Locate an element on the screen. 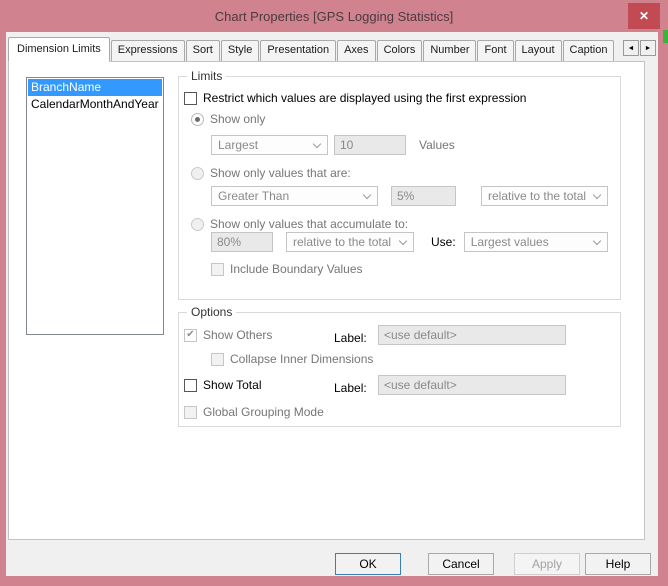 This screenshot has width=668, height=586. tab-style: Style is located at coordinates (240, 50).